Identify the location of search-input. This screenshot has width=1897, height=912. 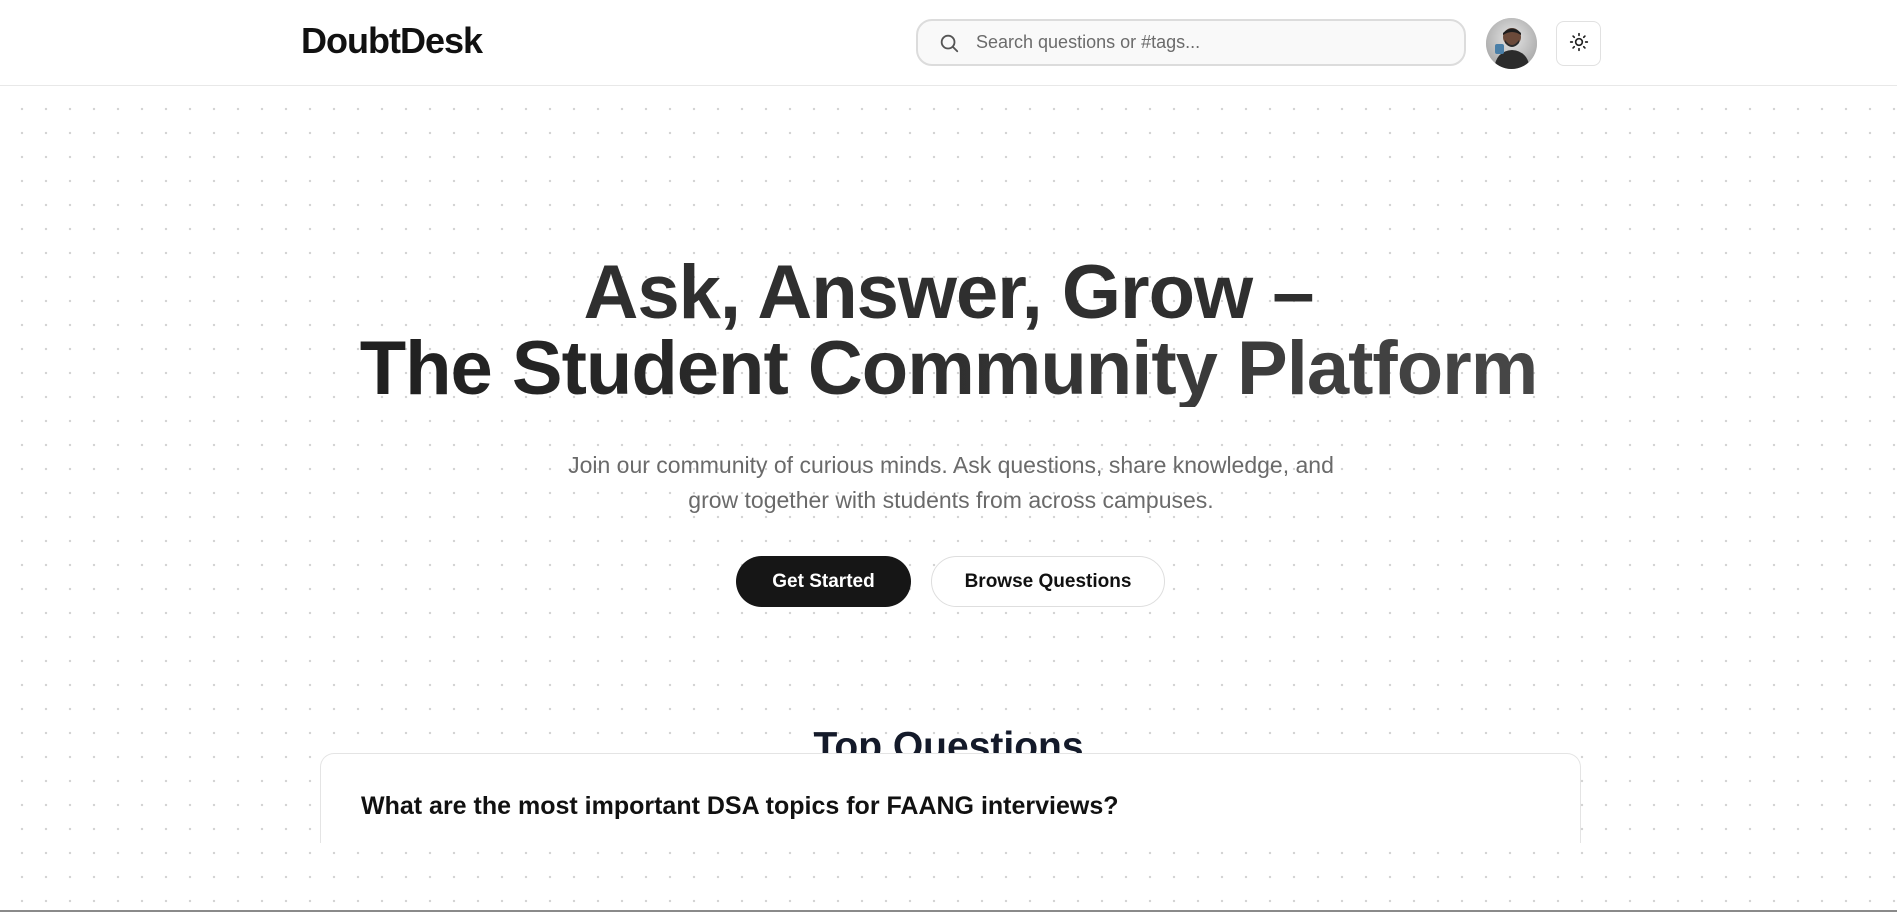
(1196, 42).